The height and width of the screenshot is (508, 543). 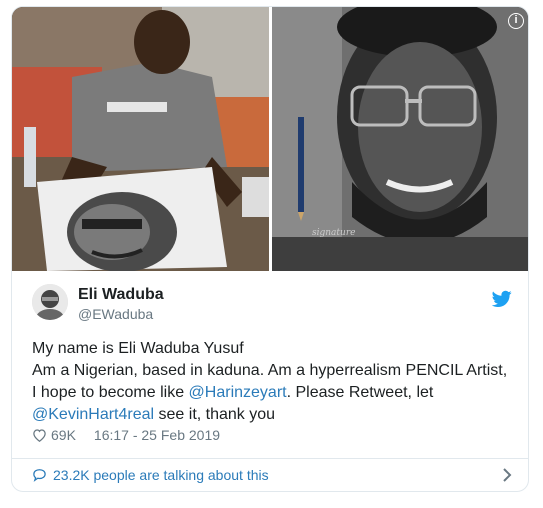 I want to click on tweet-line-4-suffix: see it, thank you, so click(x=215, y=414).